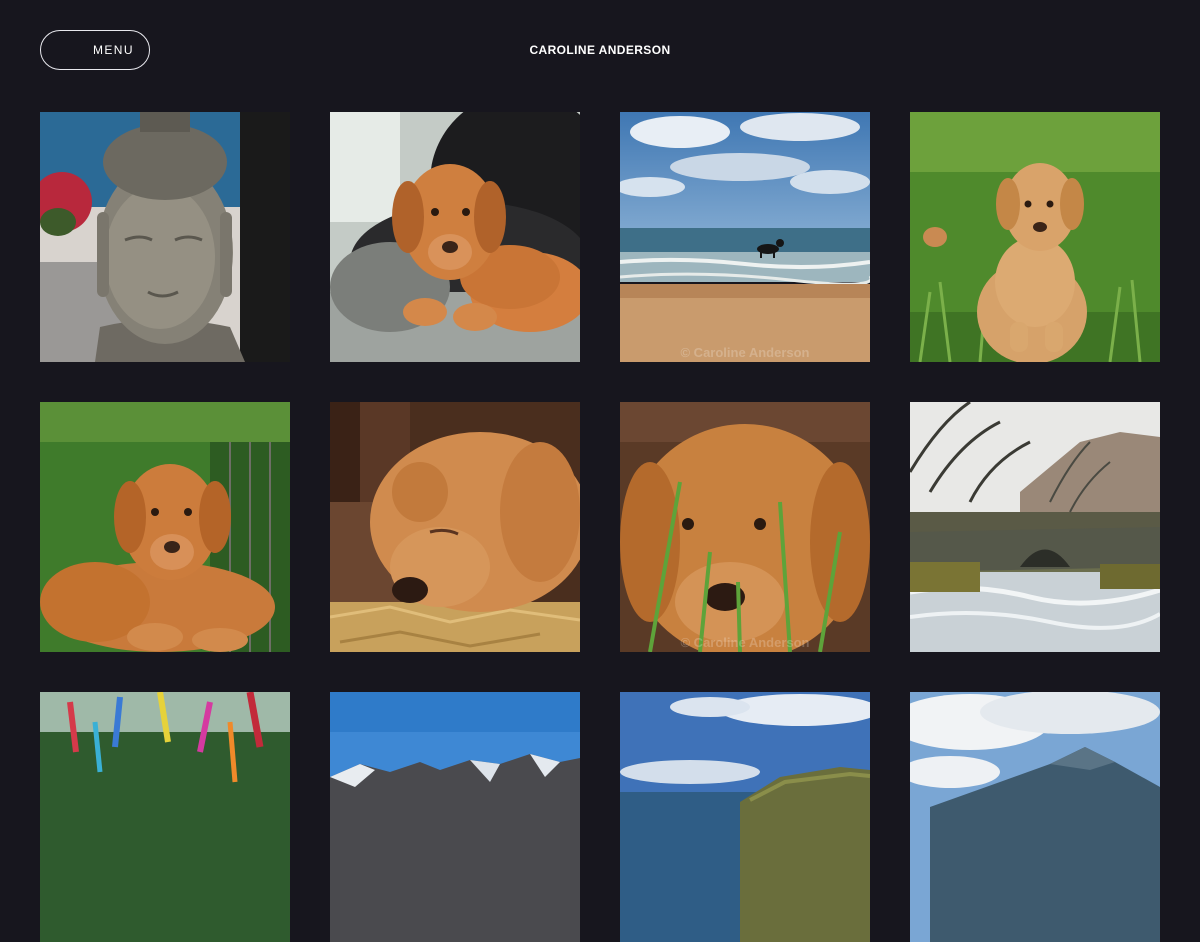 The height and width of the screenshot is (942, 1200). I want to click on gallery-tile-snowy-mountains, so click(455, 817).